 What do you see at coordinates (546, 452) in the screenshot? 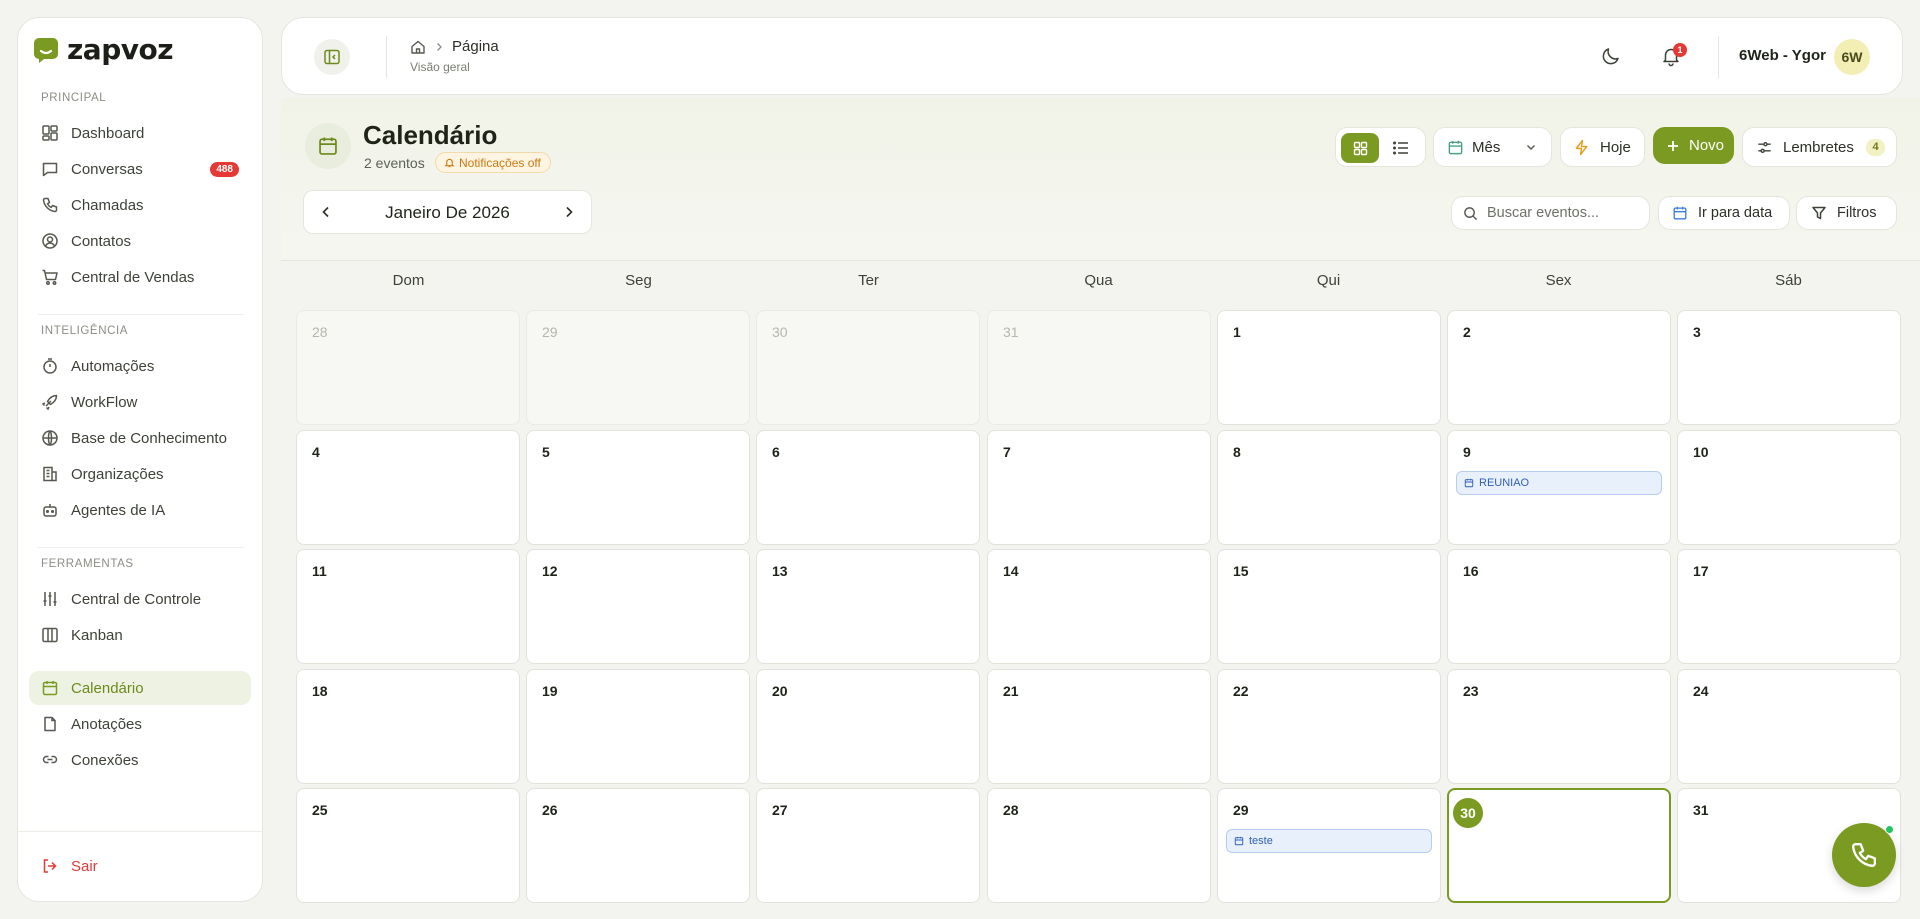
I see `day-number: 5` at bounding box center [546, 452].